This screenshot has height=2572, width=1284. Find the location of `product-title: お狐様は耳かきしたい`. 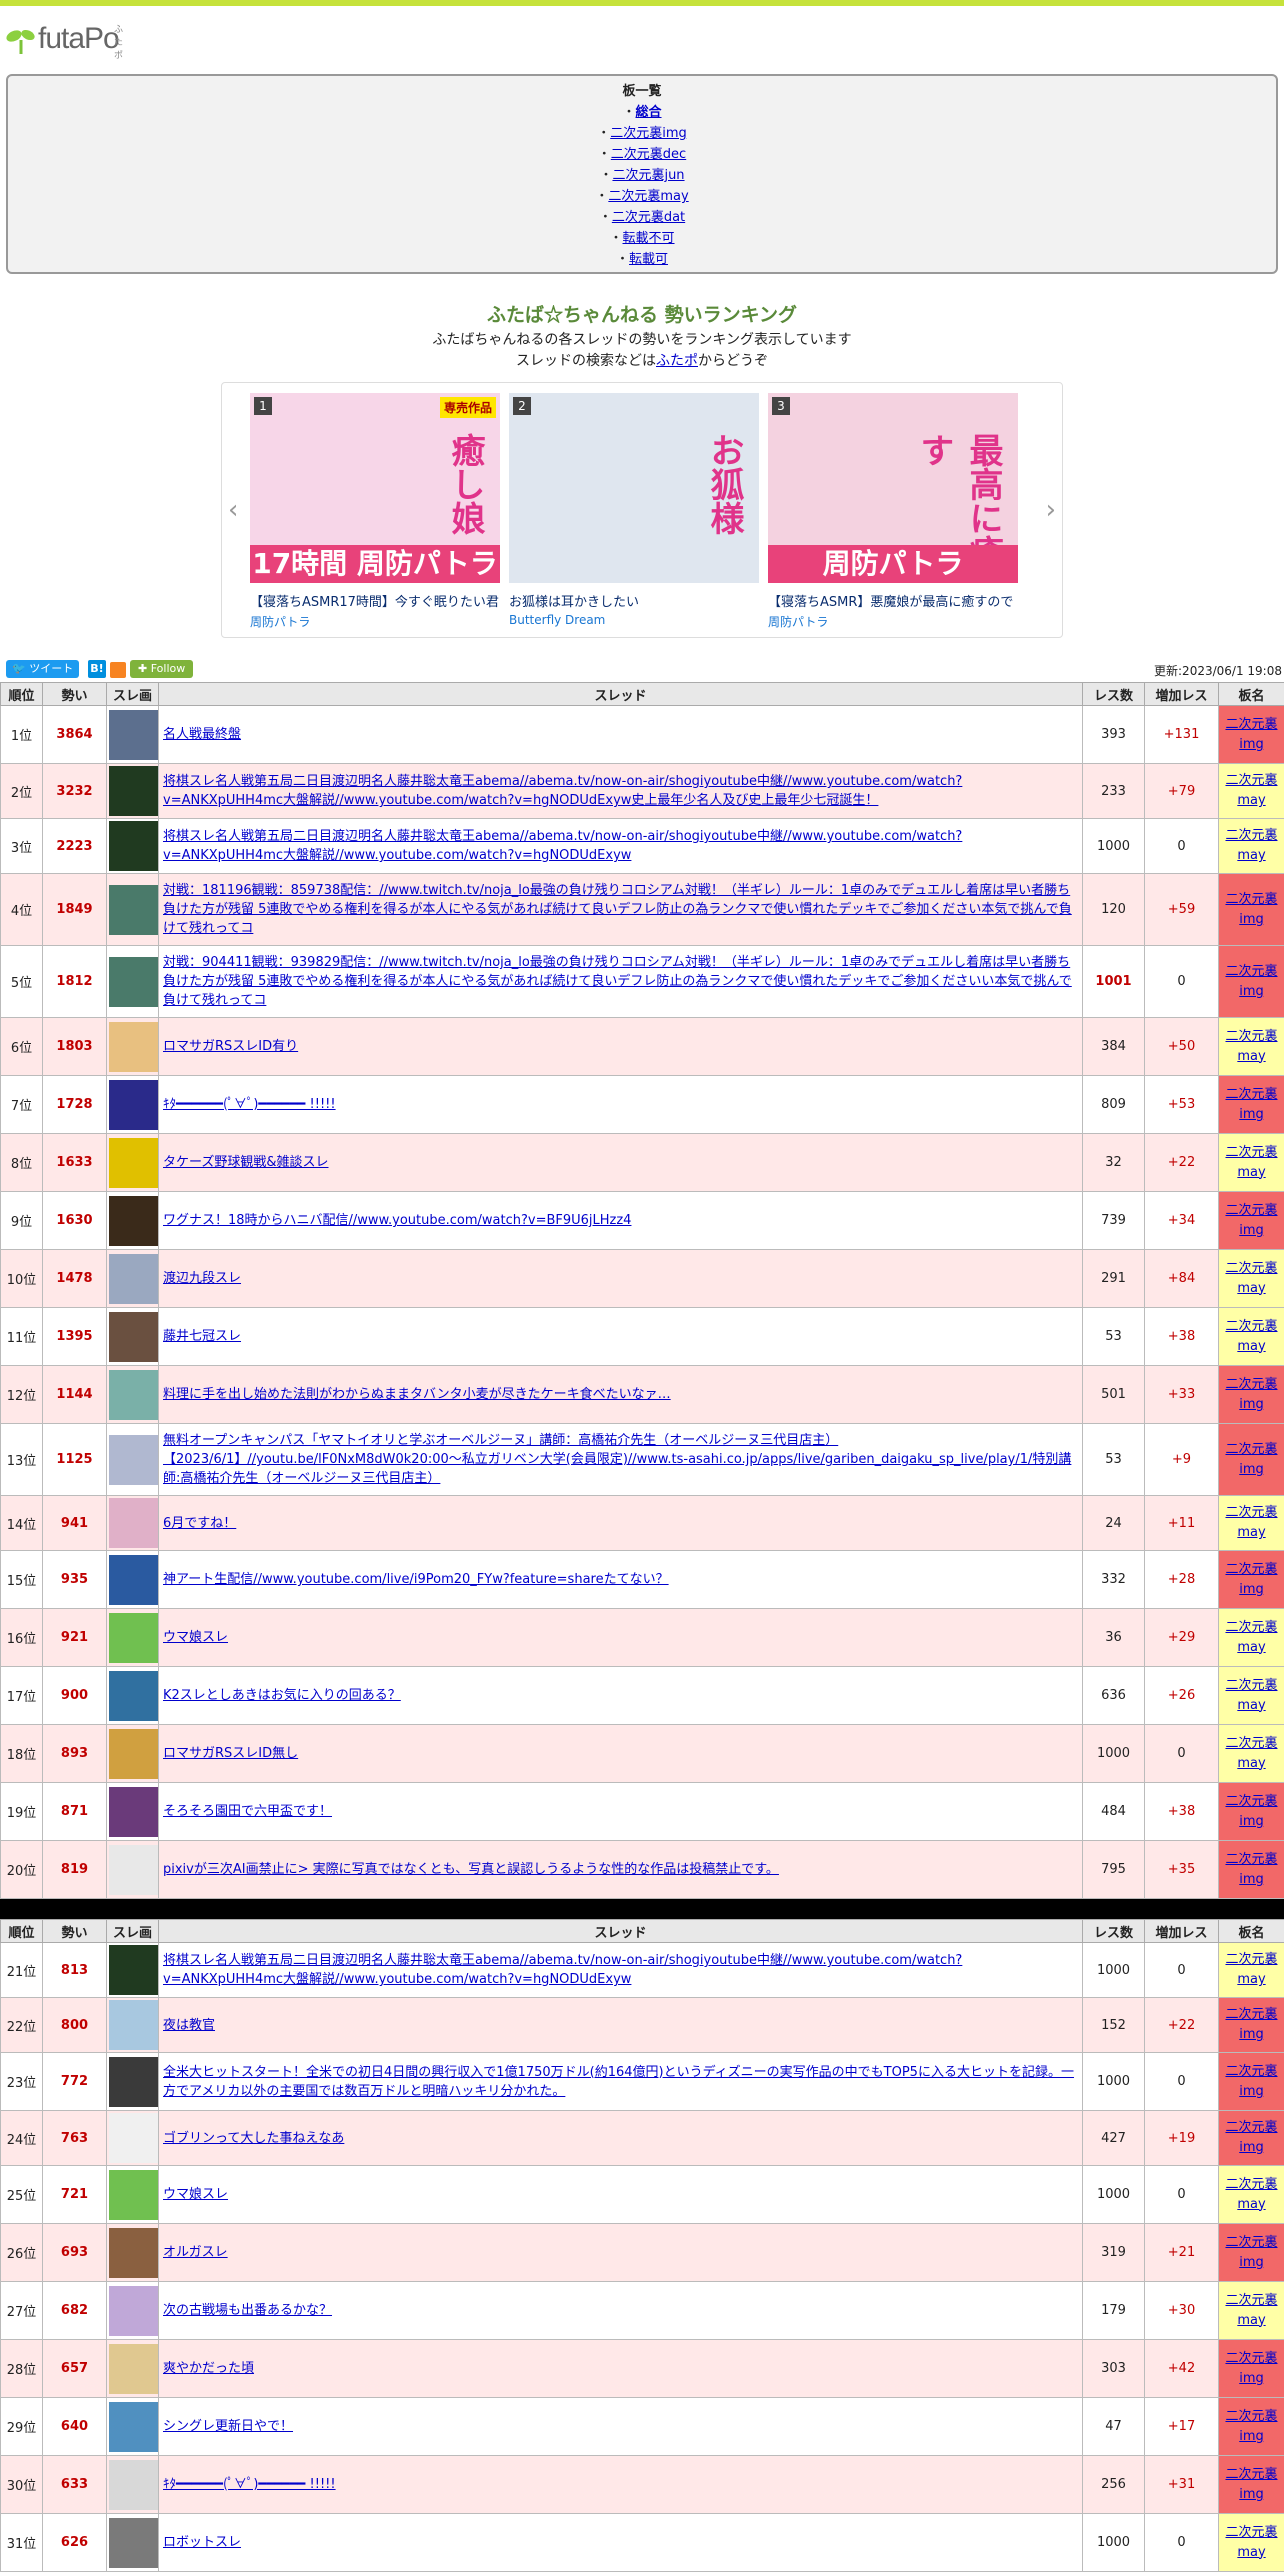

product-title: お狐様は耳かきしたい is located at coordinates (634, 600).